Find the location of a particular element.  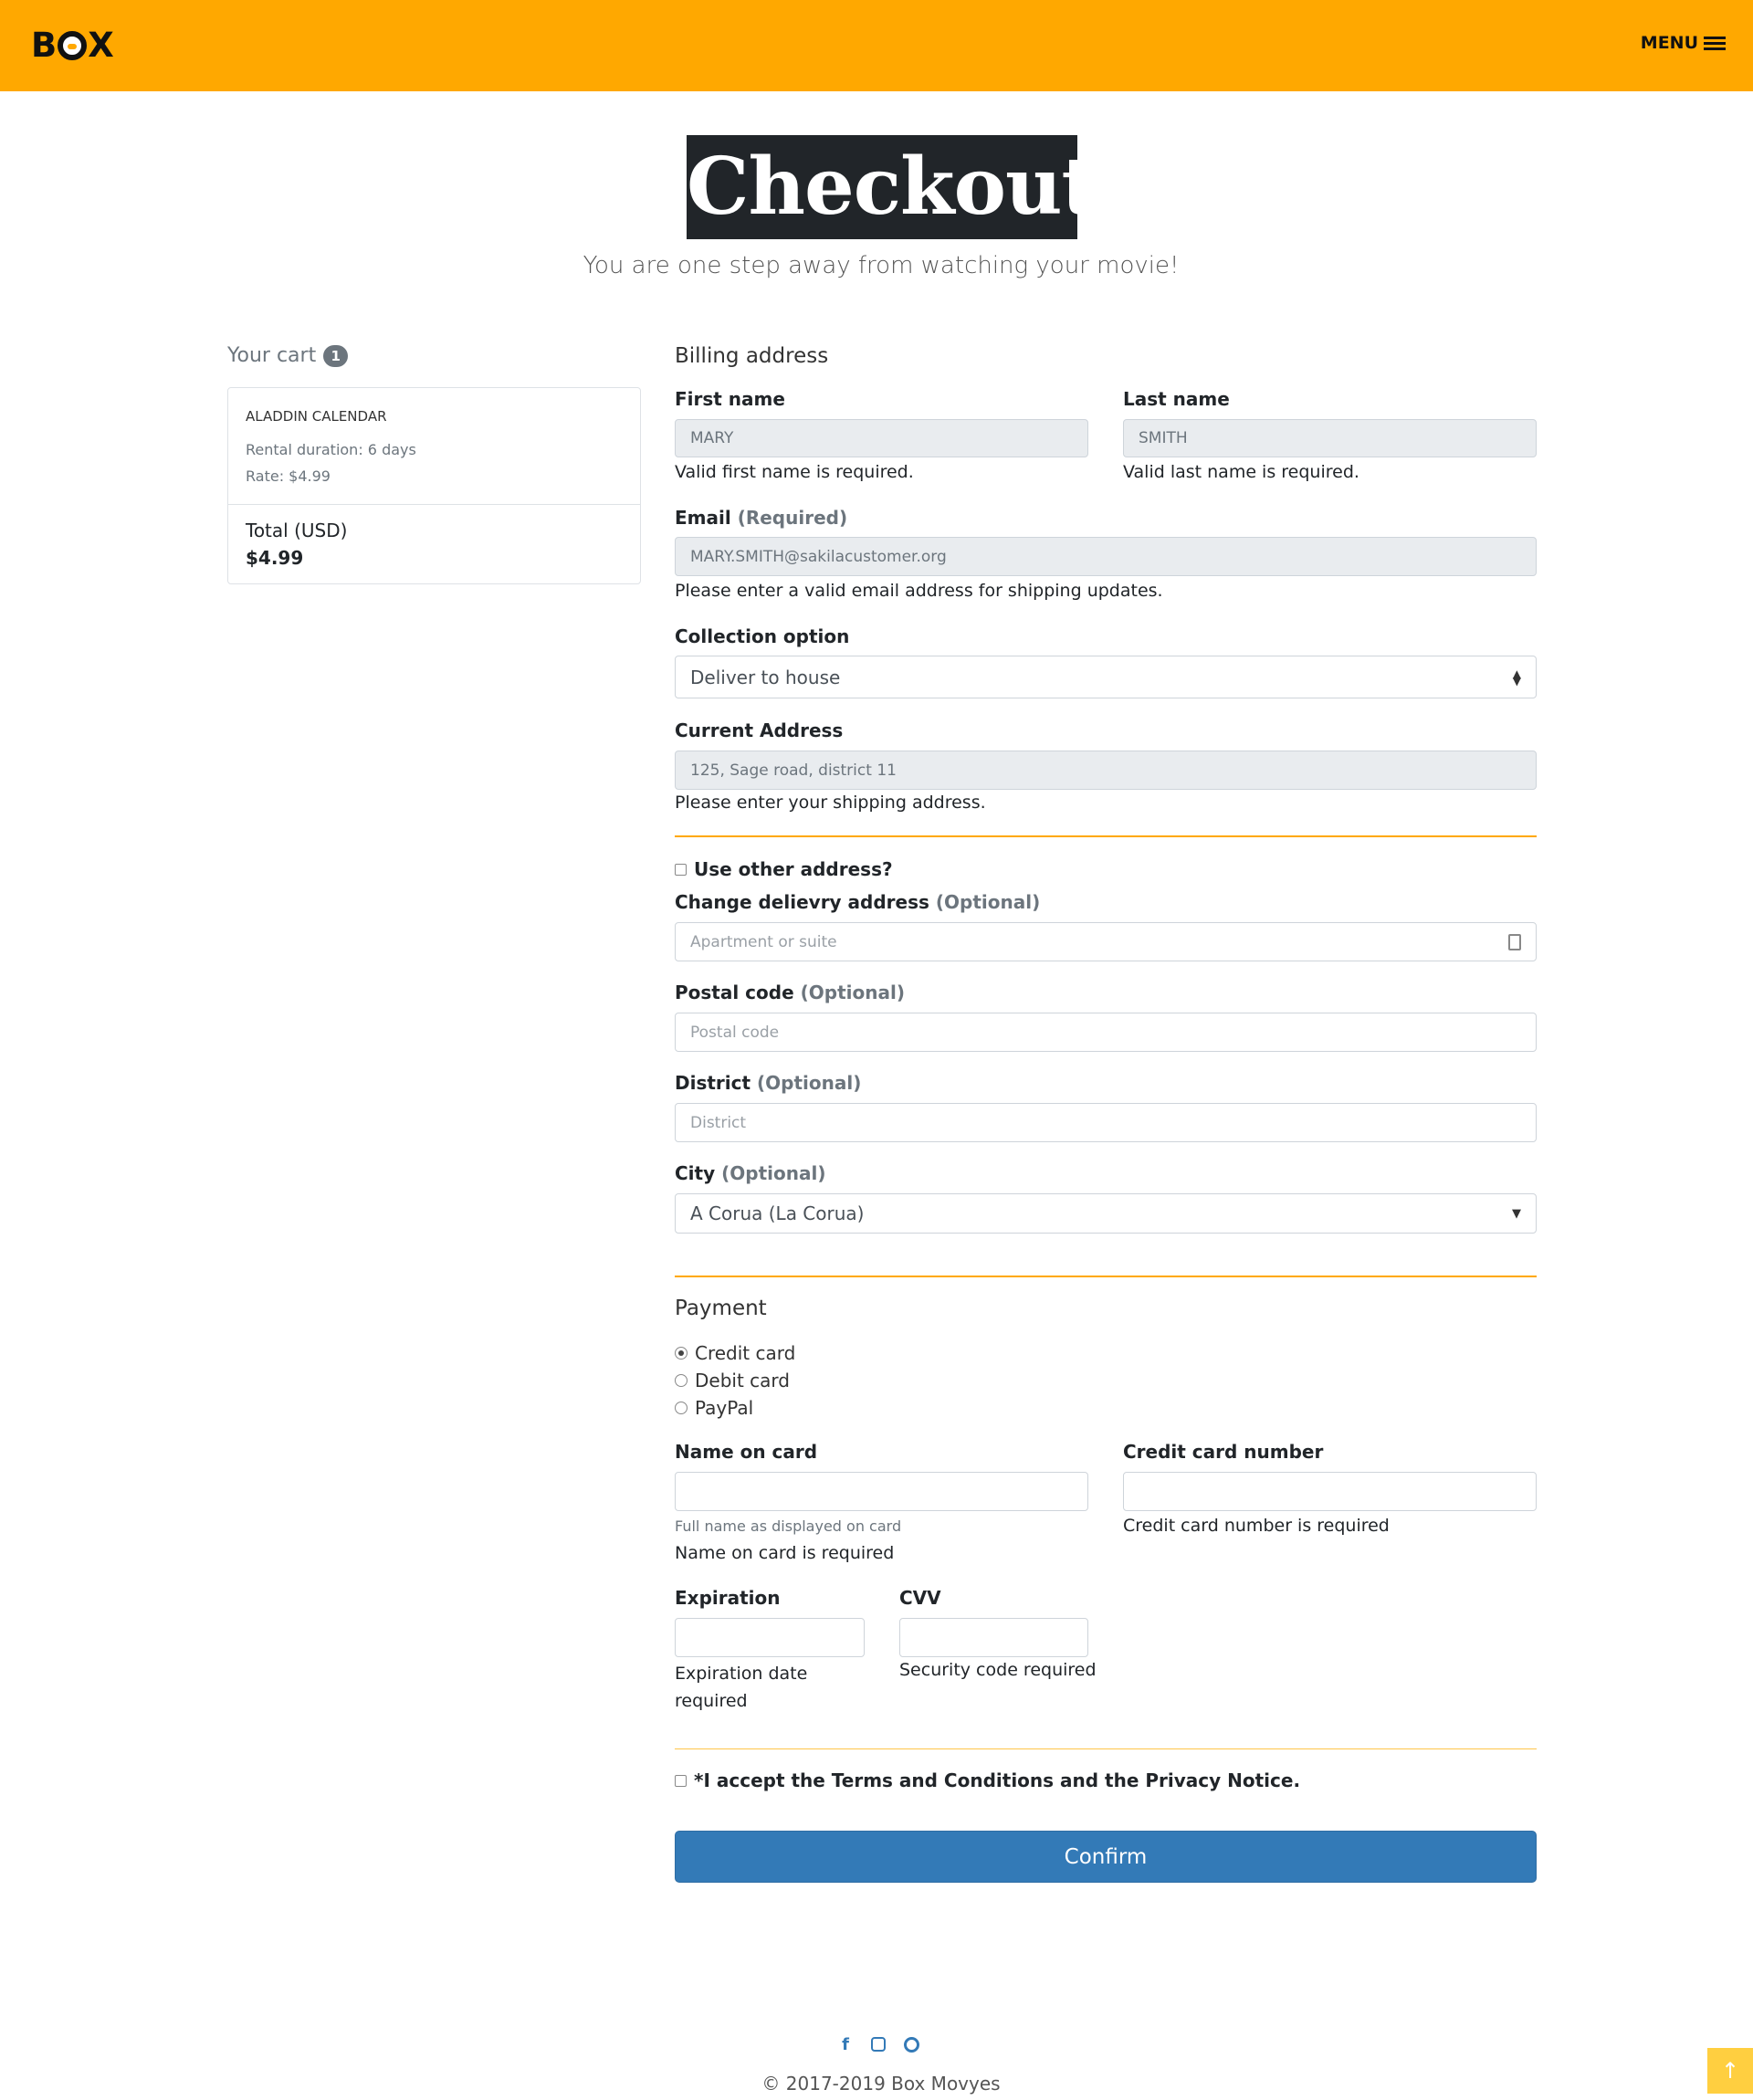

instagram-icon is located at coordinates (878, 2044).